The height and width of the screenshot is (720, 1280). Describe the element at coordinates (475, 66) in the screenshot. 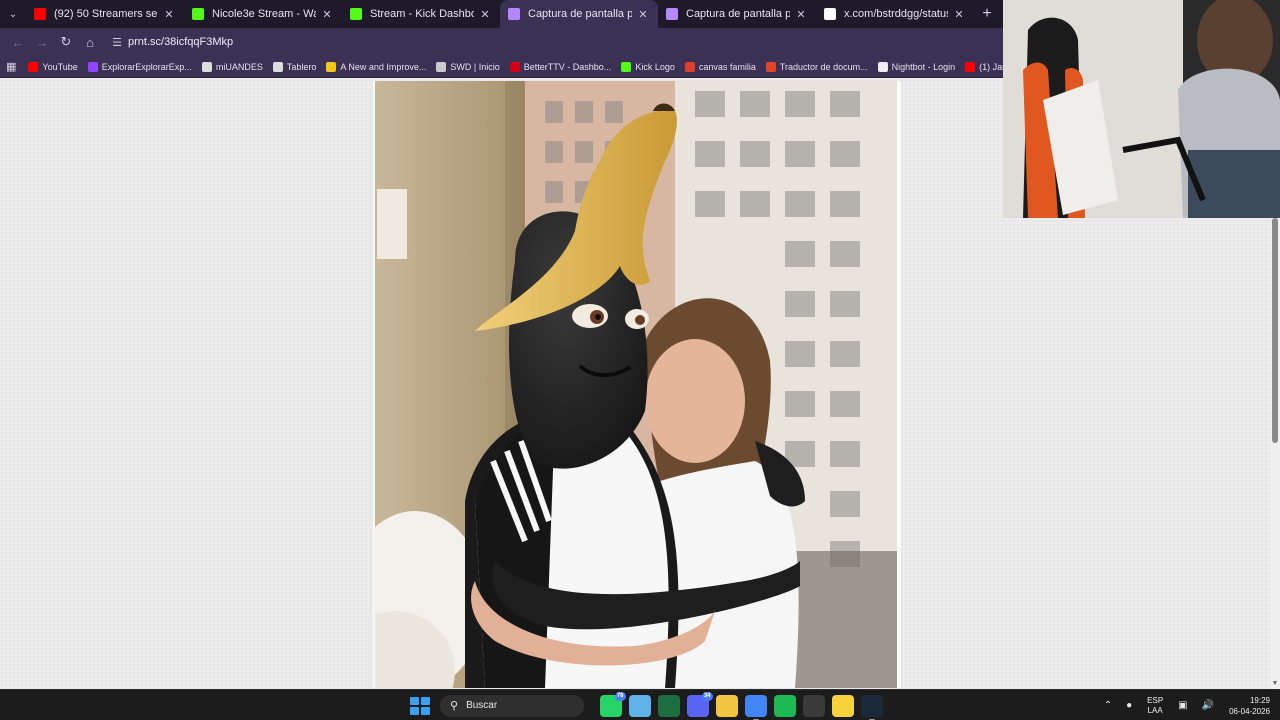

I see `bookmark-label: SWD | Inicio` at that location.